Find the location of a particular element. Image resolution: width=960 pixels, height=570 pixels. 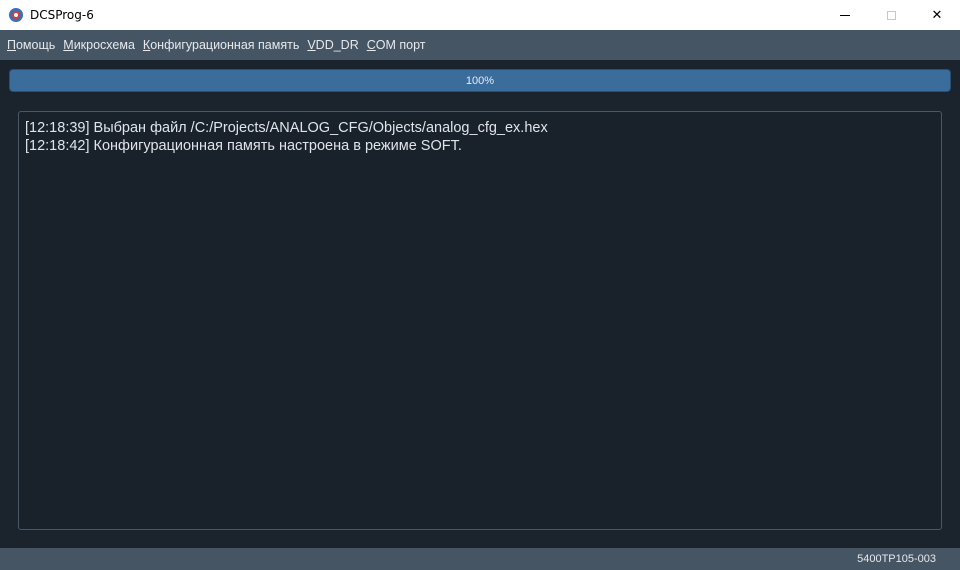

maximize-icon is located at coordinates (891, 15).